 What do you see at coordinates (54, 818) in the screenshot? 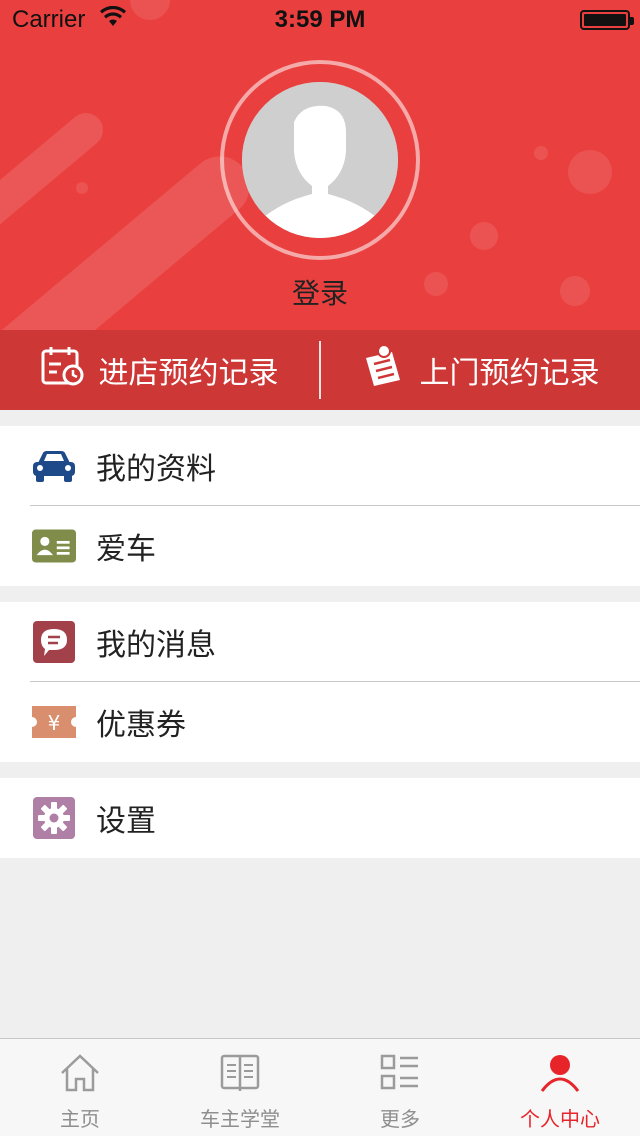
I see `gear-icon` at bounding box center [54, 818].